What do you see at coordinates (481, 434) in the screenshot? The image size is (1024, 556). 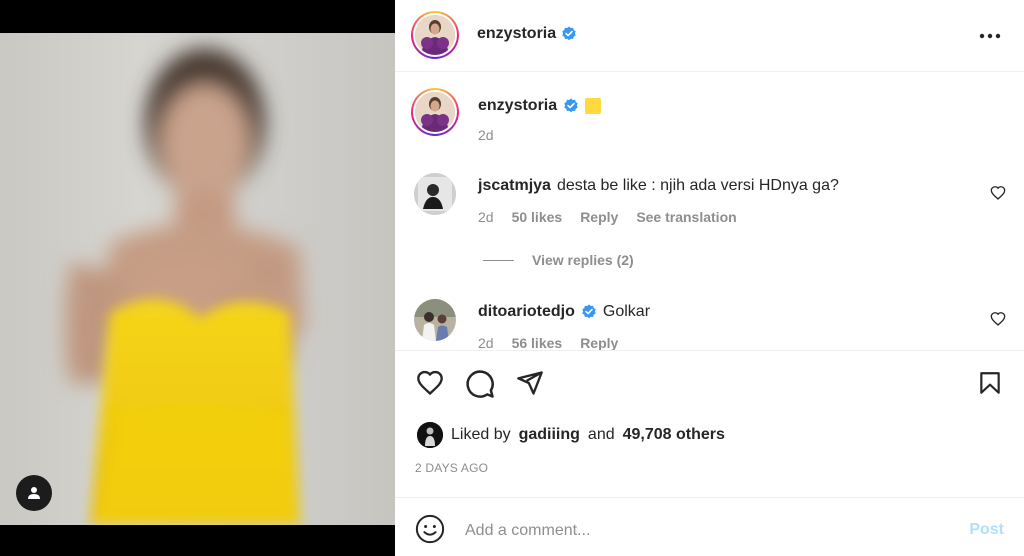 I see `liked-by-prefix: Liked by` at bounding box center [481, 434].